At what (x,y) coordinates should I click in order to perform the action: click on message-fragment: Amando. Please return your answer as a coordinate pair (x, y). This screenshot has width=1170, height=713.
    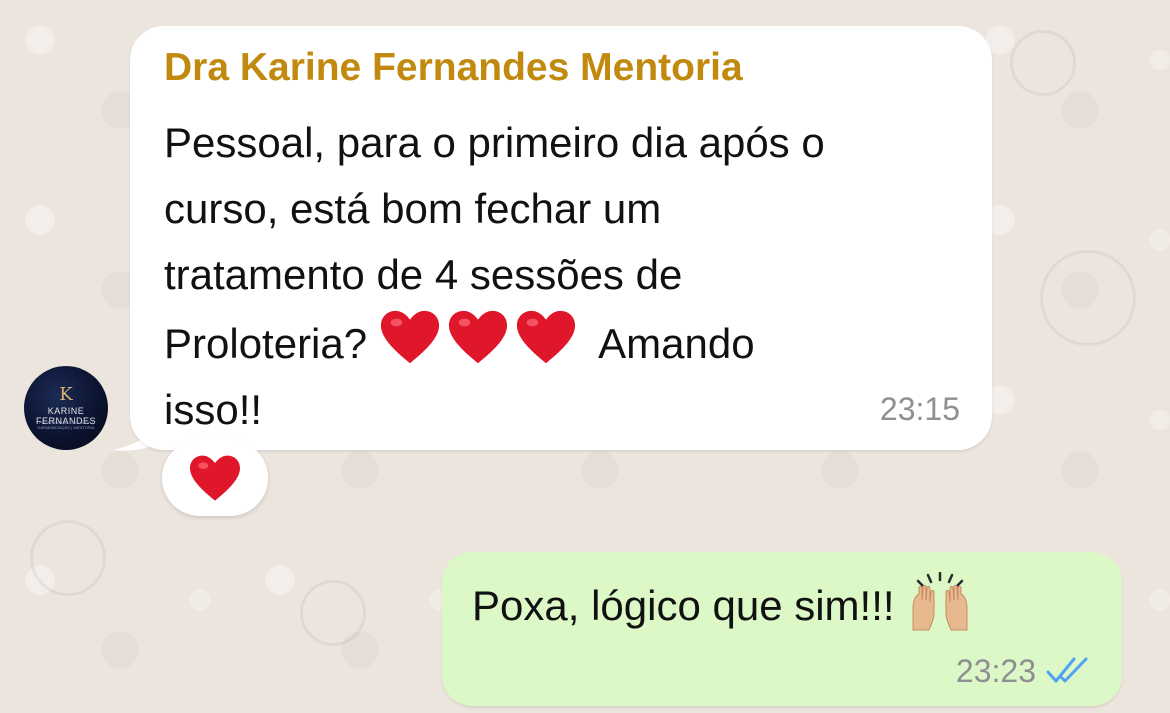
    Looking at the image, I should click on (676, 343).